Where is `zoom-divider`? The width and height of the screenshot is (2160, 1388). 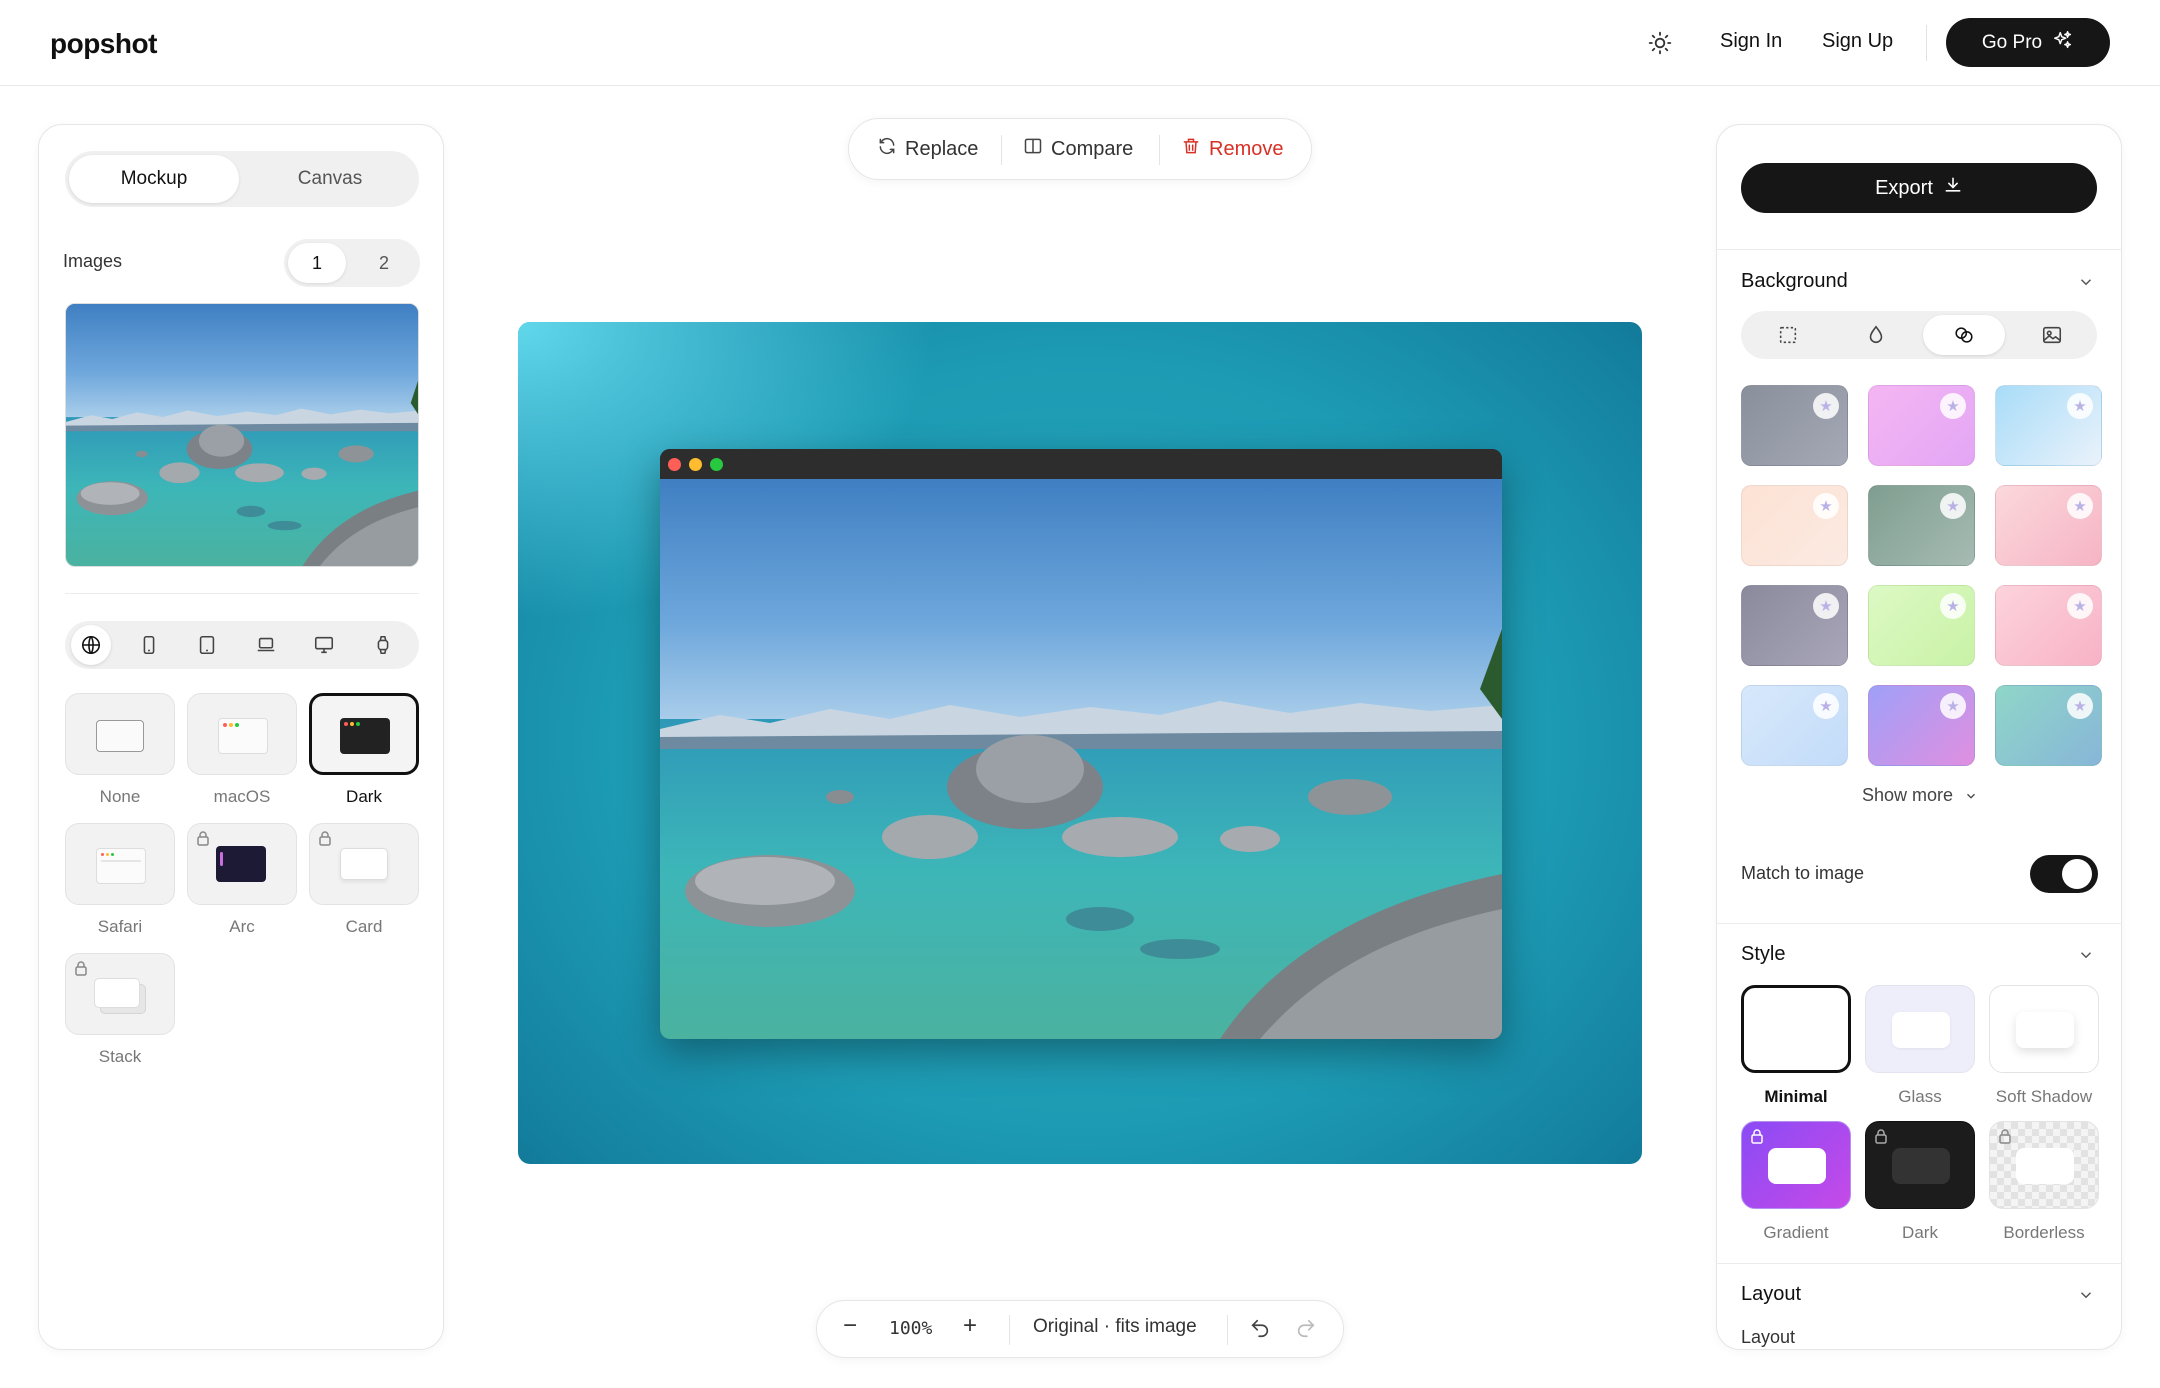
zoom-divider is located at coordinates (1009, 1330).